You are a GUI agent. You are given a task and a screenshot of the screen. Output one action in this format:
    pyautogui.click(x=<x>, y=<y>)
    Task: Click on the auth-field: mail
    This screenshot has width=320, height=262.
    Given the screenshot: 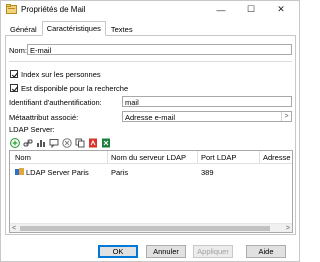 What is the action you would take?
    pyautogui.click(x=207, y=101)
    